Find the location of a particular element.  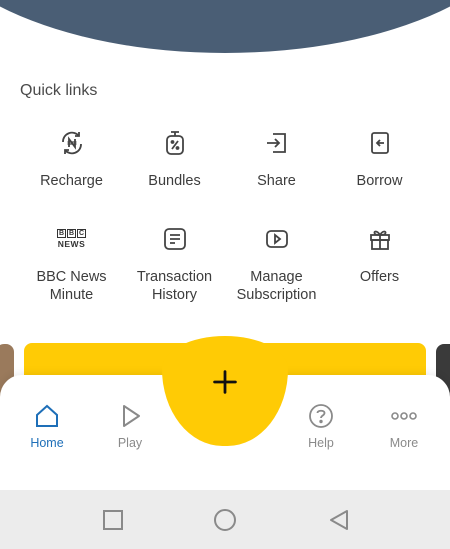

share-arrow-icon is located at coordinates (277, 143).